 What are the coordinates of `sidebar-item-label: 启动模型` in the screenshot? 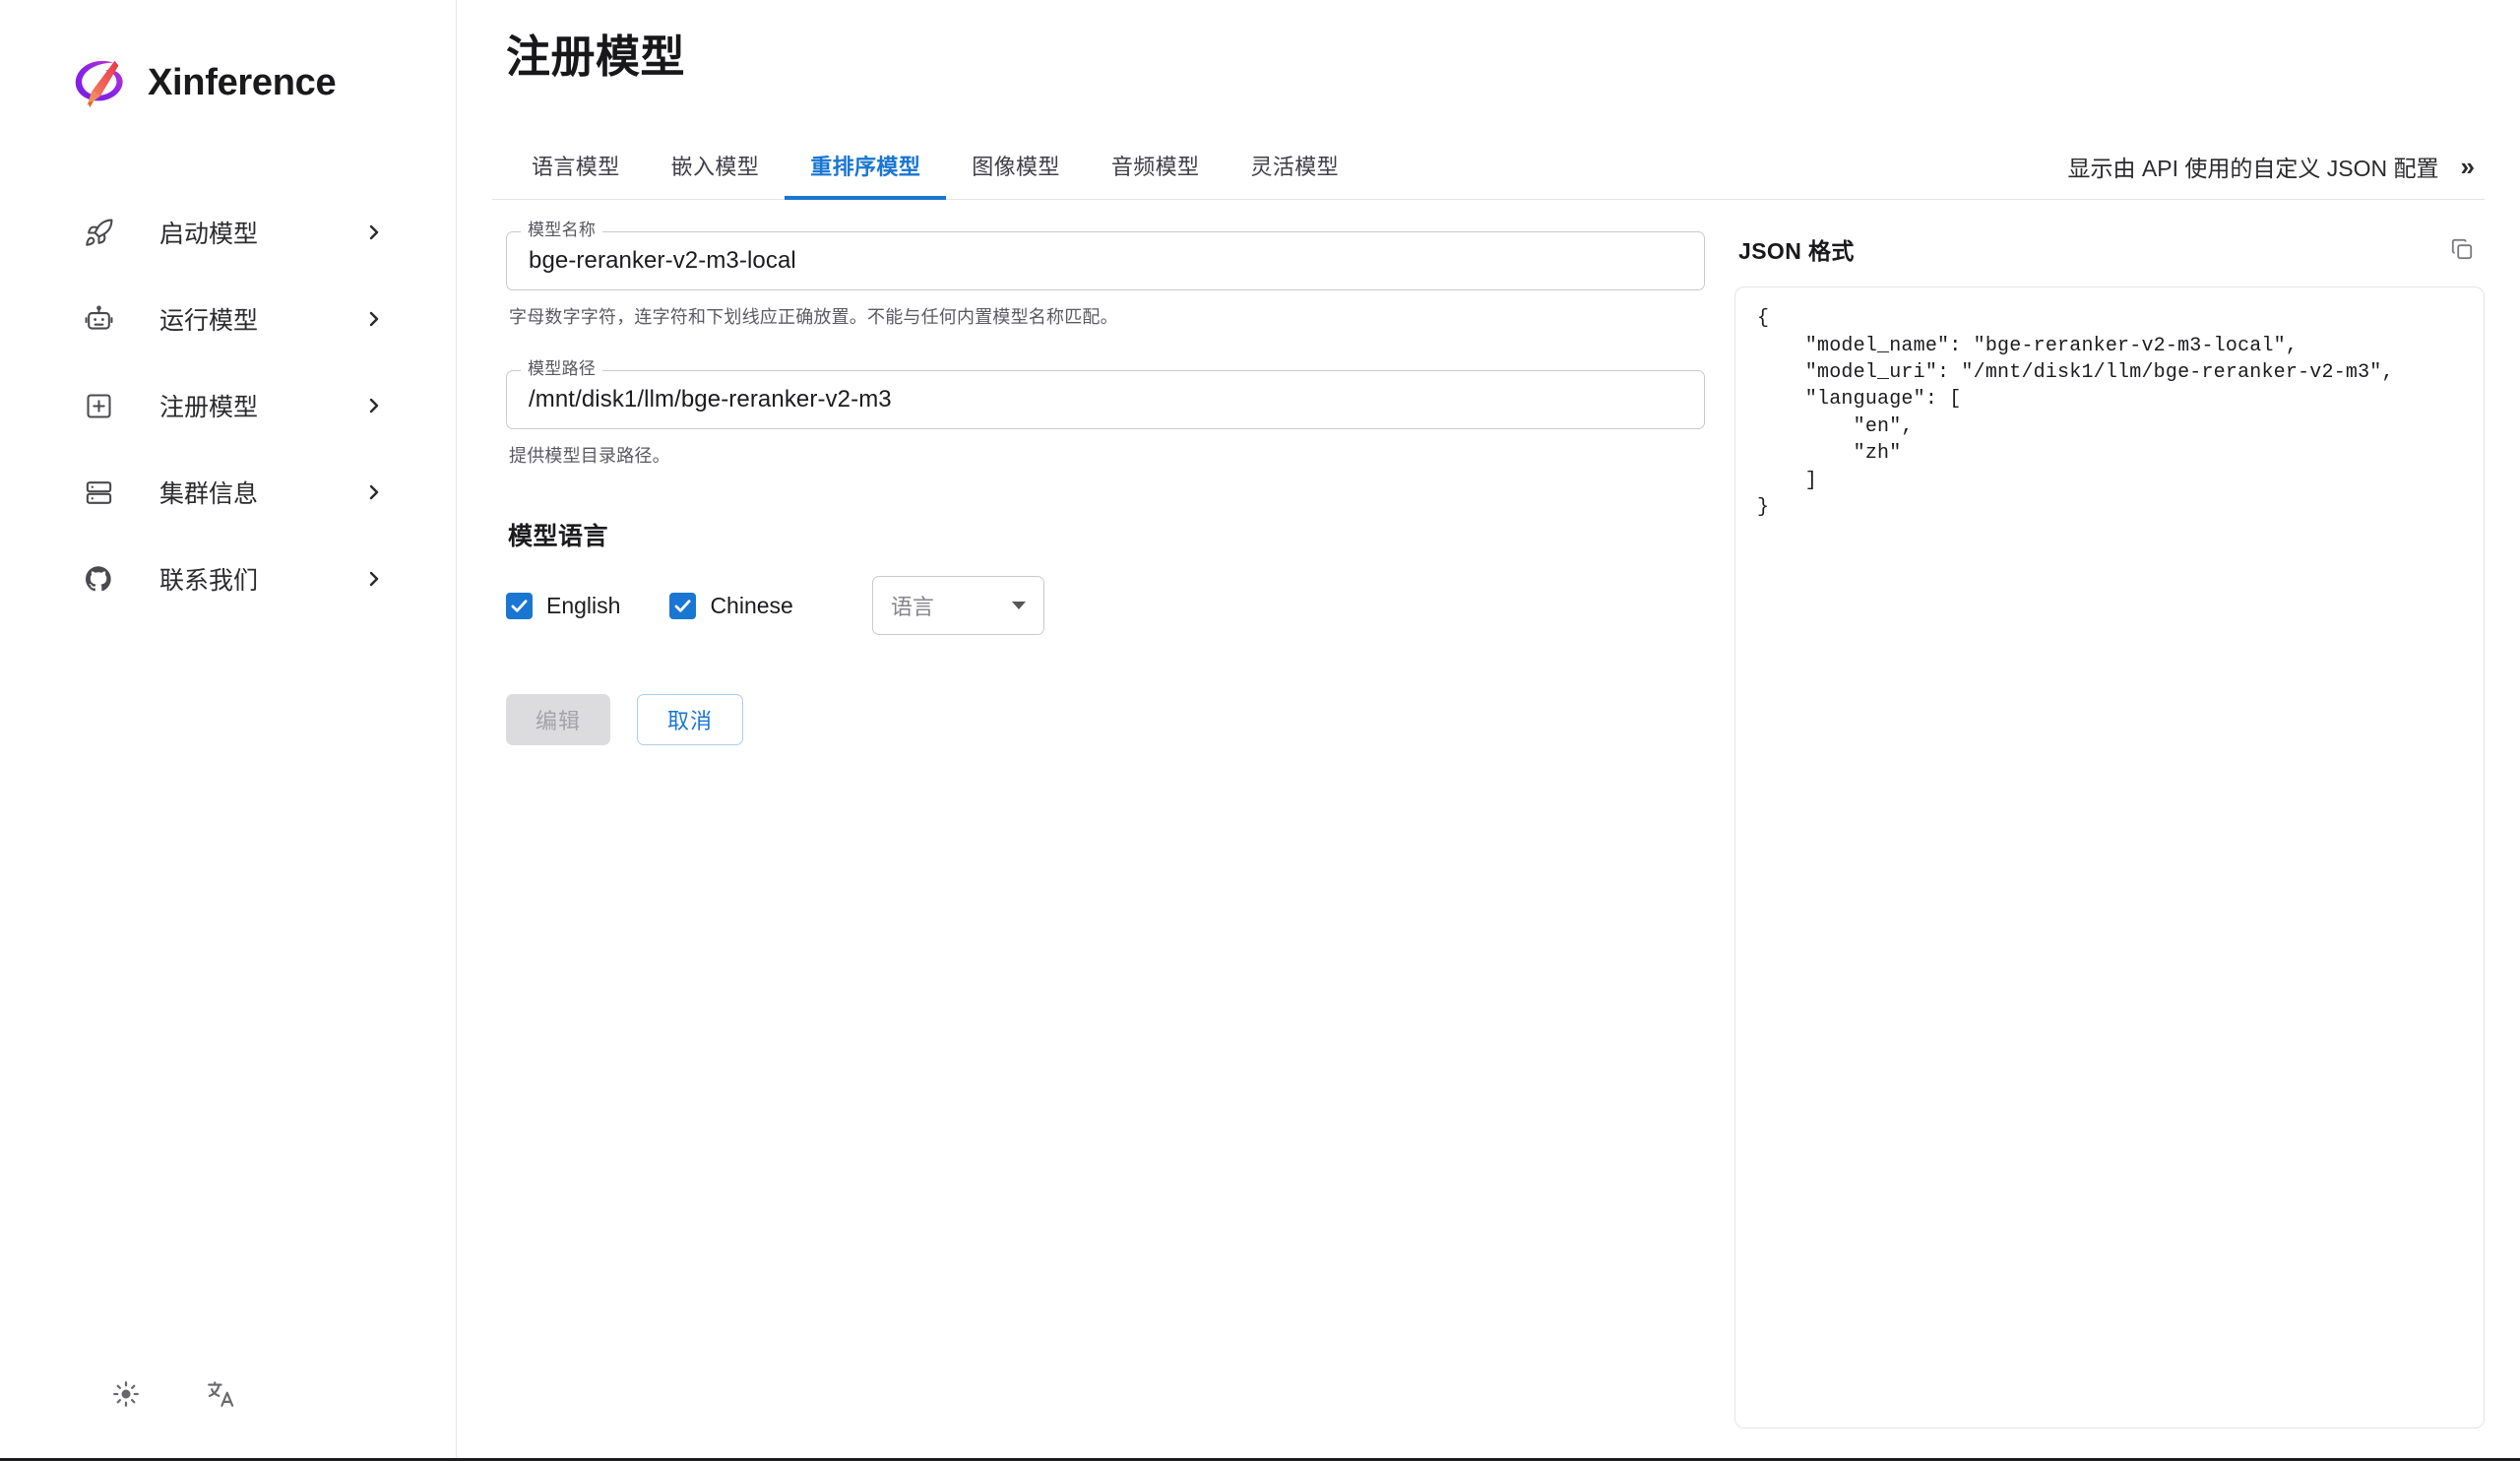 It's located at (209, 234).